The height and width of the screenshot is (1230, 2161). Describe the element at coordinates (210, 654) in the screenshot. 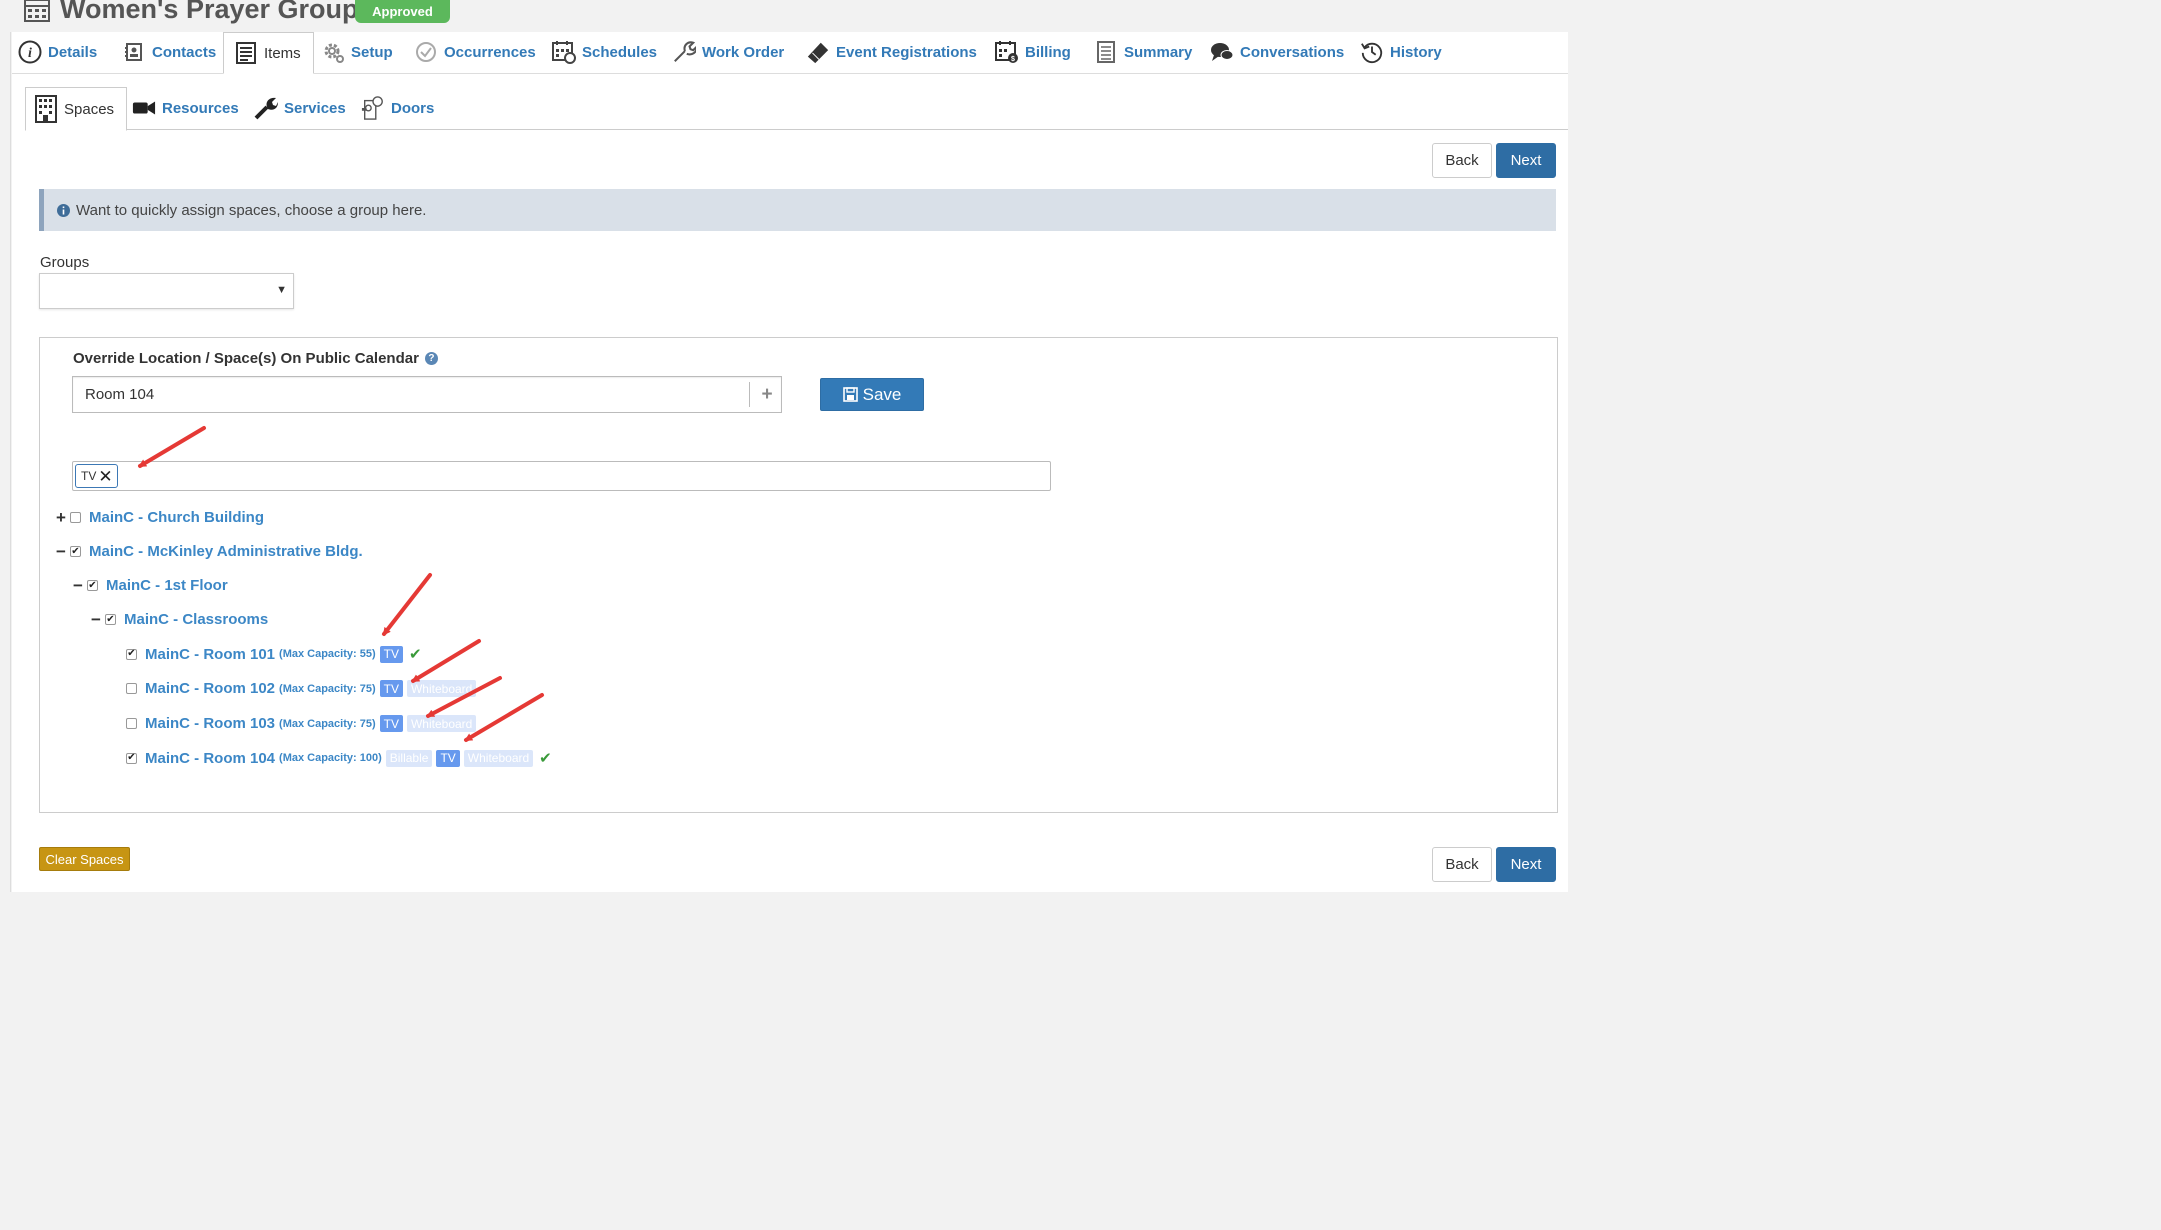

I see `room-name: MainC - Room 101` at that location.